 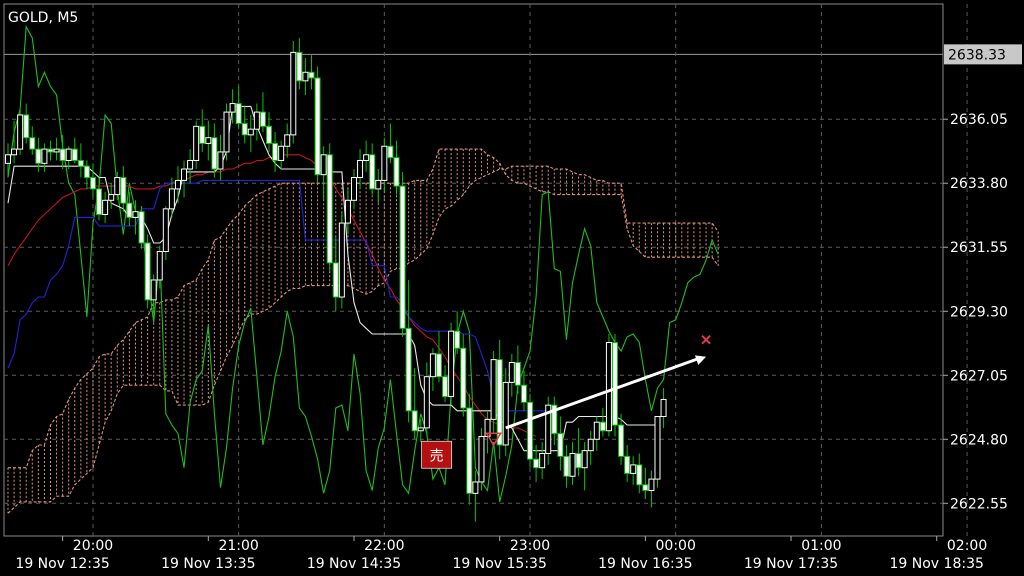 What do you see at coordinates (499, 564) in the screenshot?
I see `x-date-label: 19 Nov 15:35` at bounding box center [499, 564].